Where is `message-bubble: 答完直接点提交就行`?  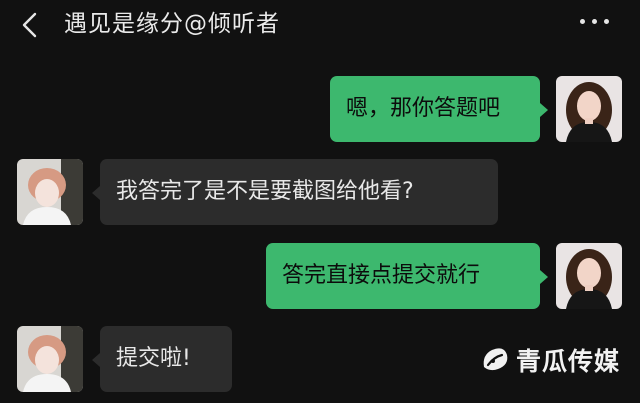 message-bubble: 答完直接点提交就行 is located at coordinates (403, 276).